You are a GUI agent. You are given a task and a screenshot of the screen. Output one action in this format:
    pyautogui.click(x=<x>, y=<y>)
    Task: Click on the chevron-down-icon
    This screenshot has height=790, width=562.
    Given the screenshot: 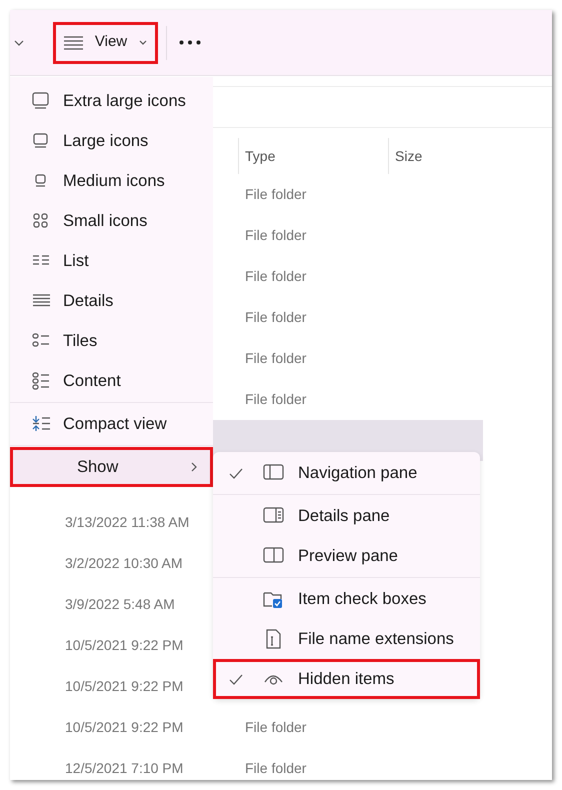 What is the action you would take?
    pyautogui.click(x=19, y=43)
    